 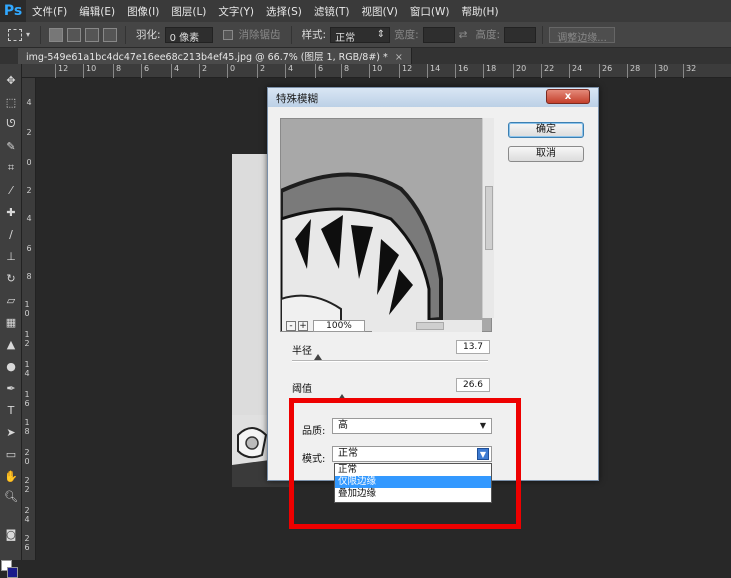 I want to click on feather-input: 0 像素, so click(x=188, y=35).